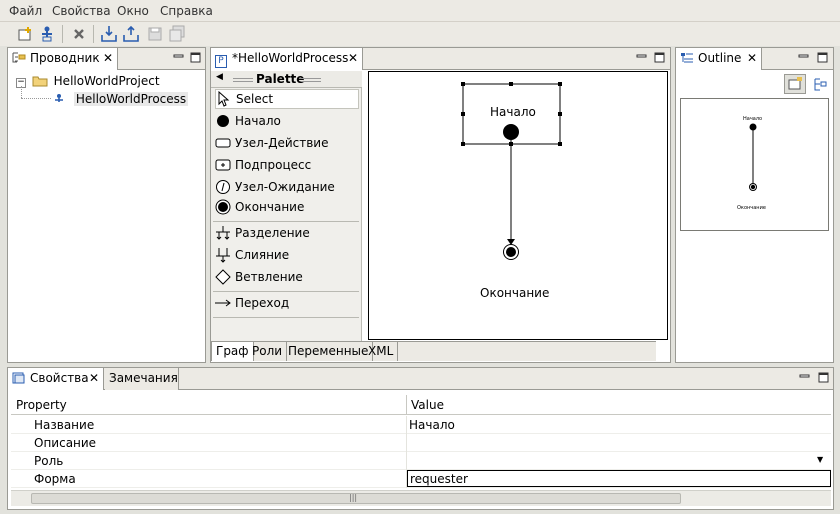 Image resolution: width=840 pixels, height=514 pixels. What do you see at coordinates (25, 34) in the screenshot?
I see `new-project-icon` at bounding box center [25, 34].